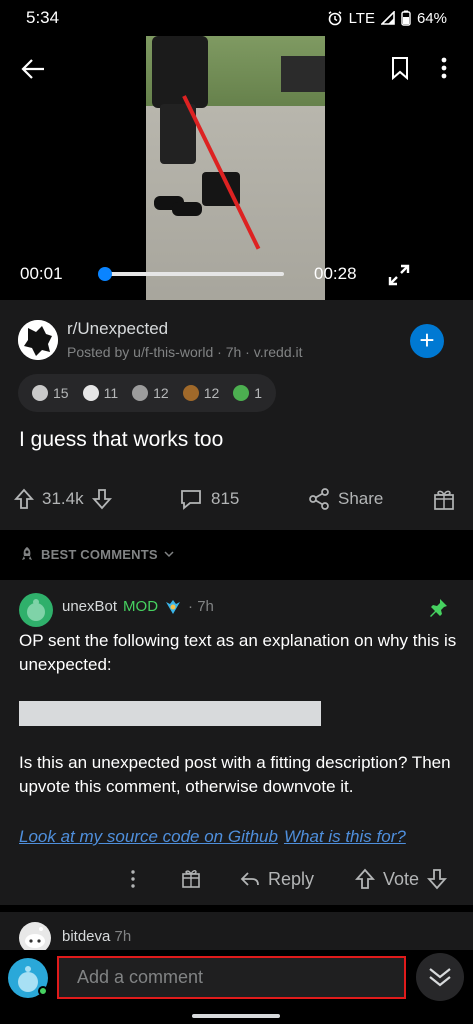 The height and width of the screenshot is (1024, 473). What do you see at coordinates (427, 341) in the screenshot?
I see `join-subreddit-button: +` at bounding box center [427, 341].